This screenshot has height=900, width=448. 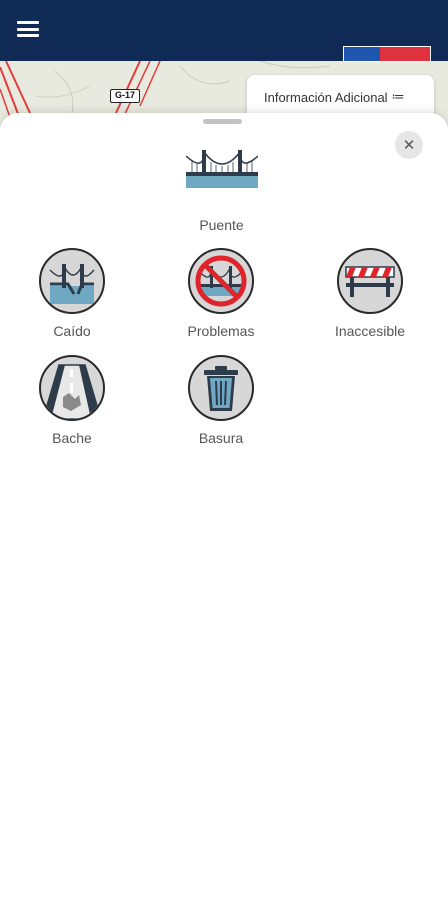 I want to click on option-caido: Caído, so click(x=72, y=293).